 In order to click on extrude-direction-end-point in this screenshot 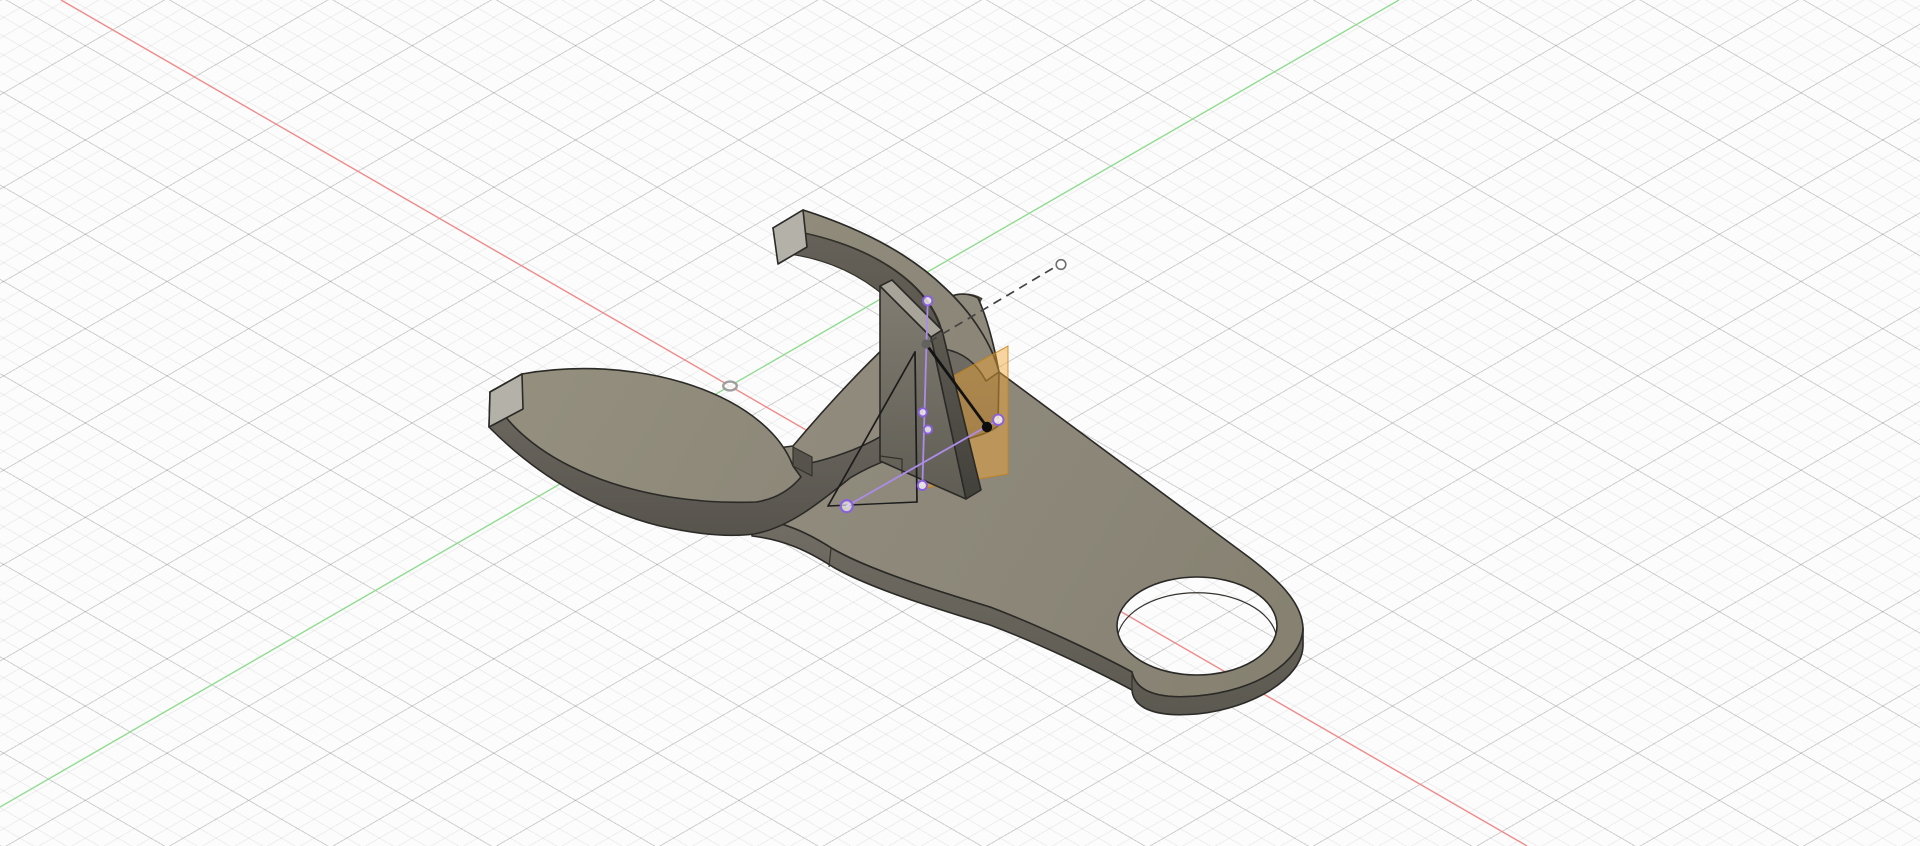, I will do `click(1061, 264)`.